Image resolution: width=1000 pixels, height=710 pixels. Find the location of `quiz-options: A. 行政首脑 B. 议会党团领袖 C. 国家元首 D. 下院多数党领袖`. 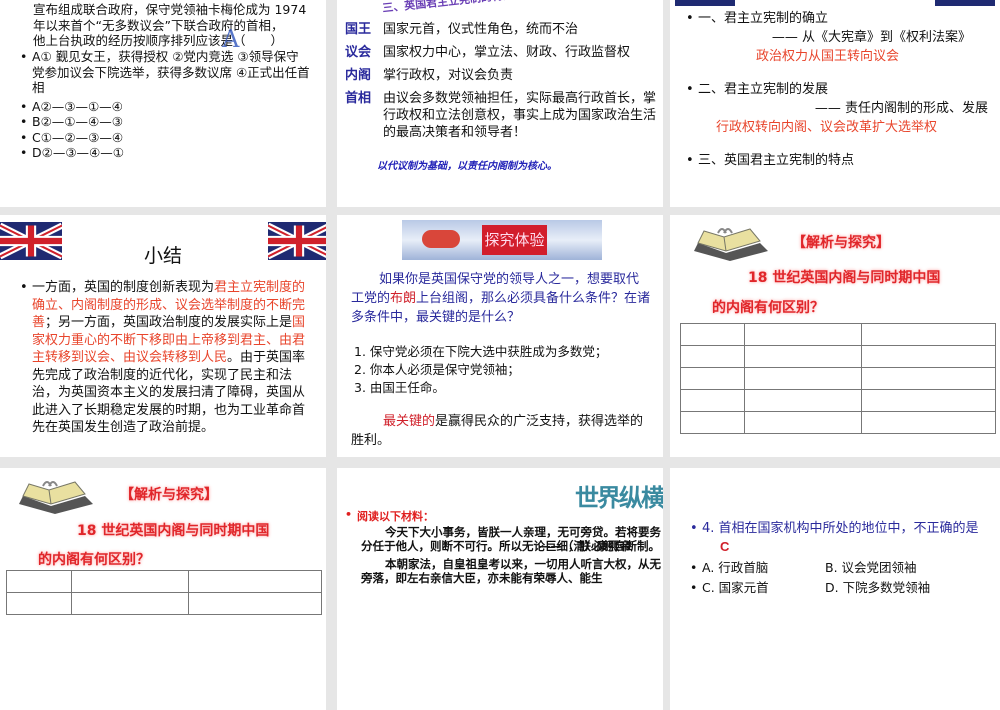

quiz-options: A. 行政首脑 B. 议会党团领袖 C. 国家元首 D. 下院多数党领袖 is located at coordinates (840, 578).